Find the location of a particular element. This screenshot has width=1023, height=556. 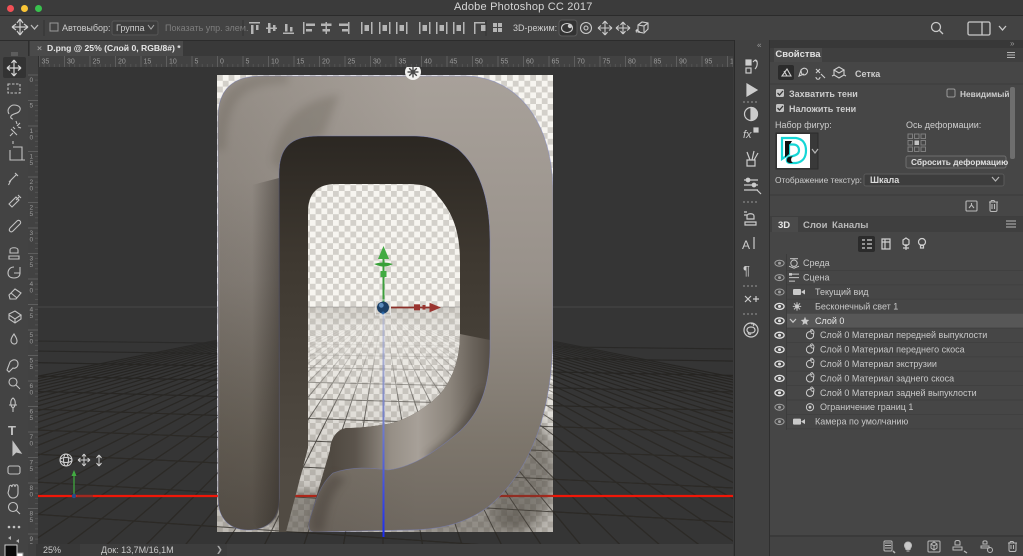

svg-text: Сетка is located at coordinates (868, 74).